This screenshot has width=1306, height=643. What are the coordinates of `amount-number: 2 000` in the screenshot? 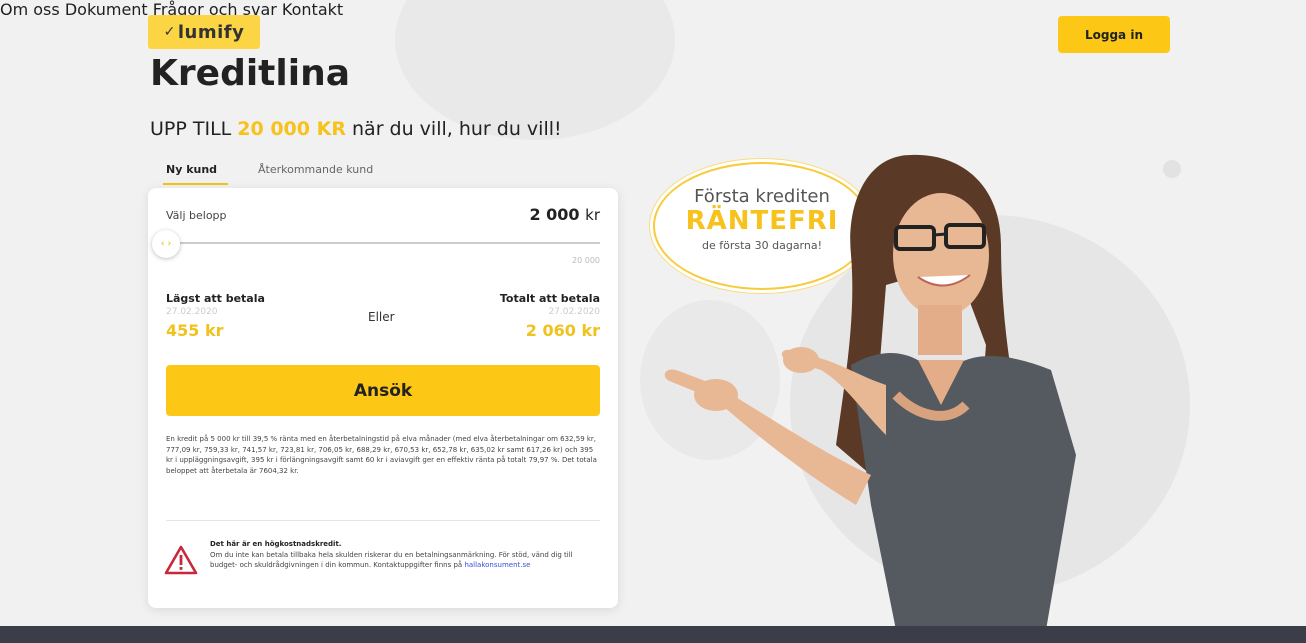 It's located at (554, 214).